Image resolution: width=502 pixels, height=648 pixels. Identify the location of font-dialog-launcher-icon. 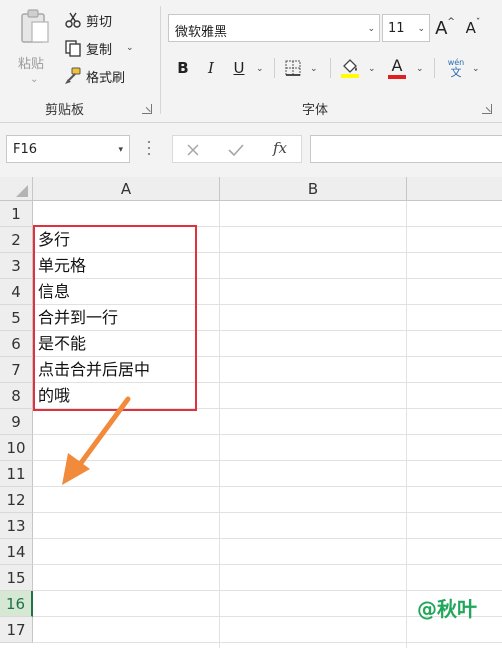
(487, 109).